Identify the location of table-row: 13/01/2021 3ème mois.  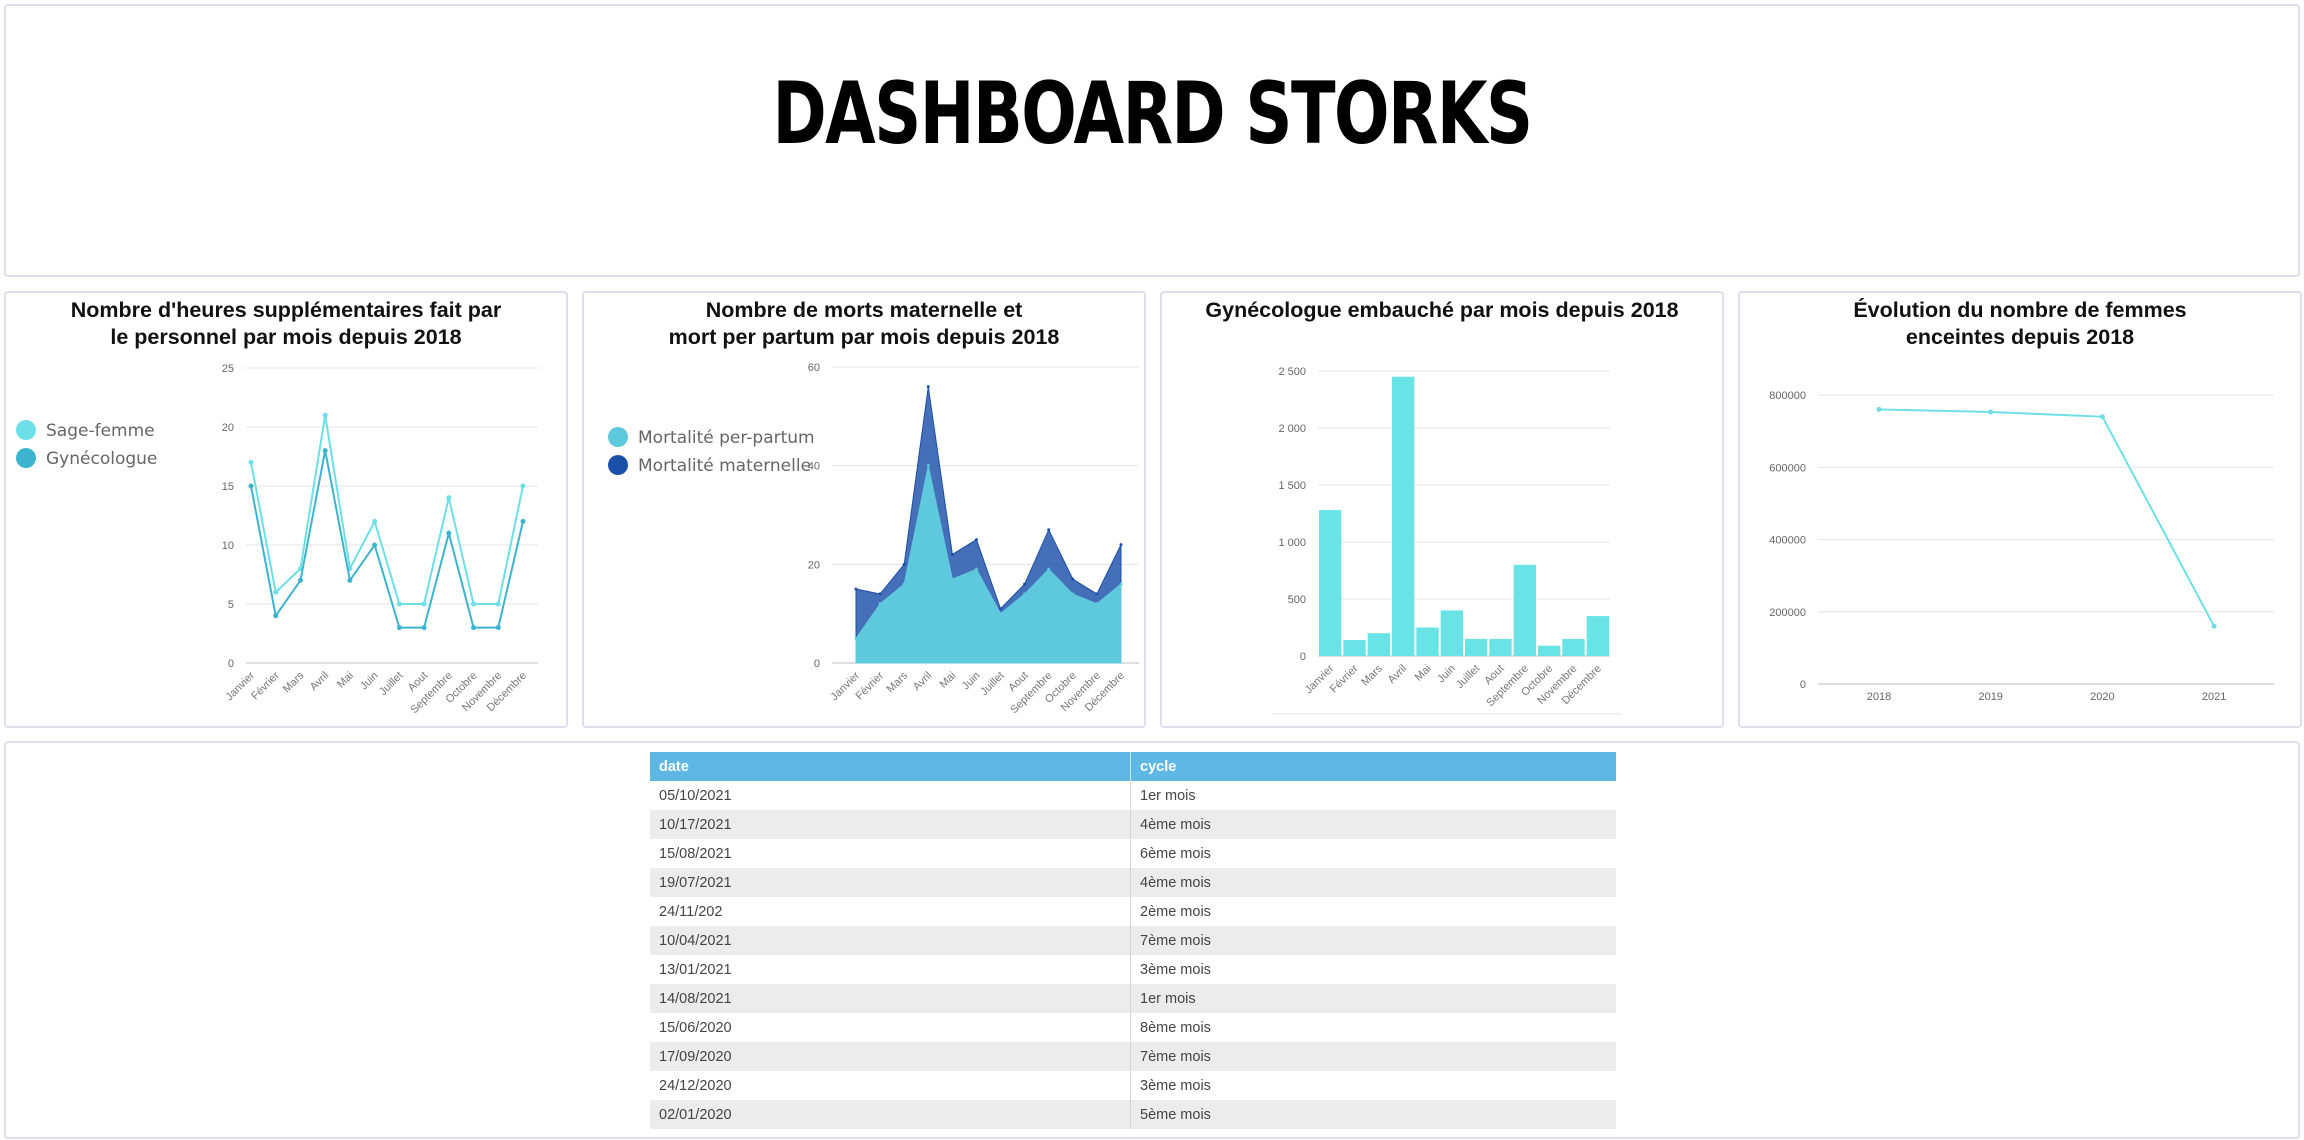
(1133, 969).